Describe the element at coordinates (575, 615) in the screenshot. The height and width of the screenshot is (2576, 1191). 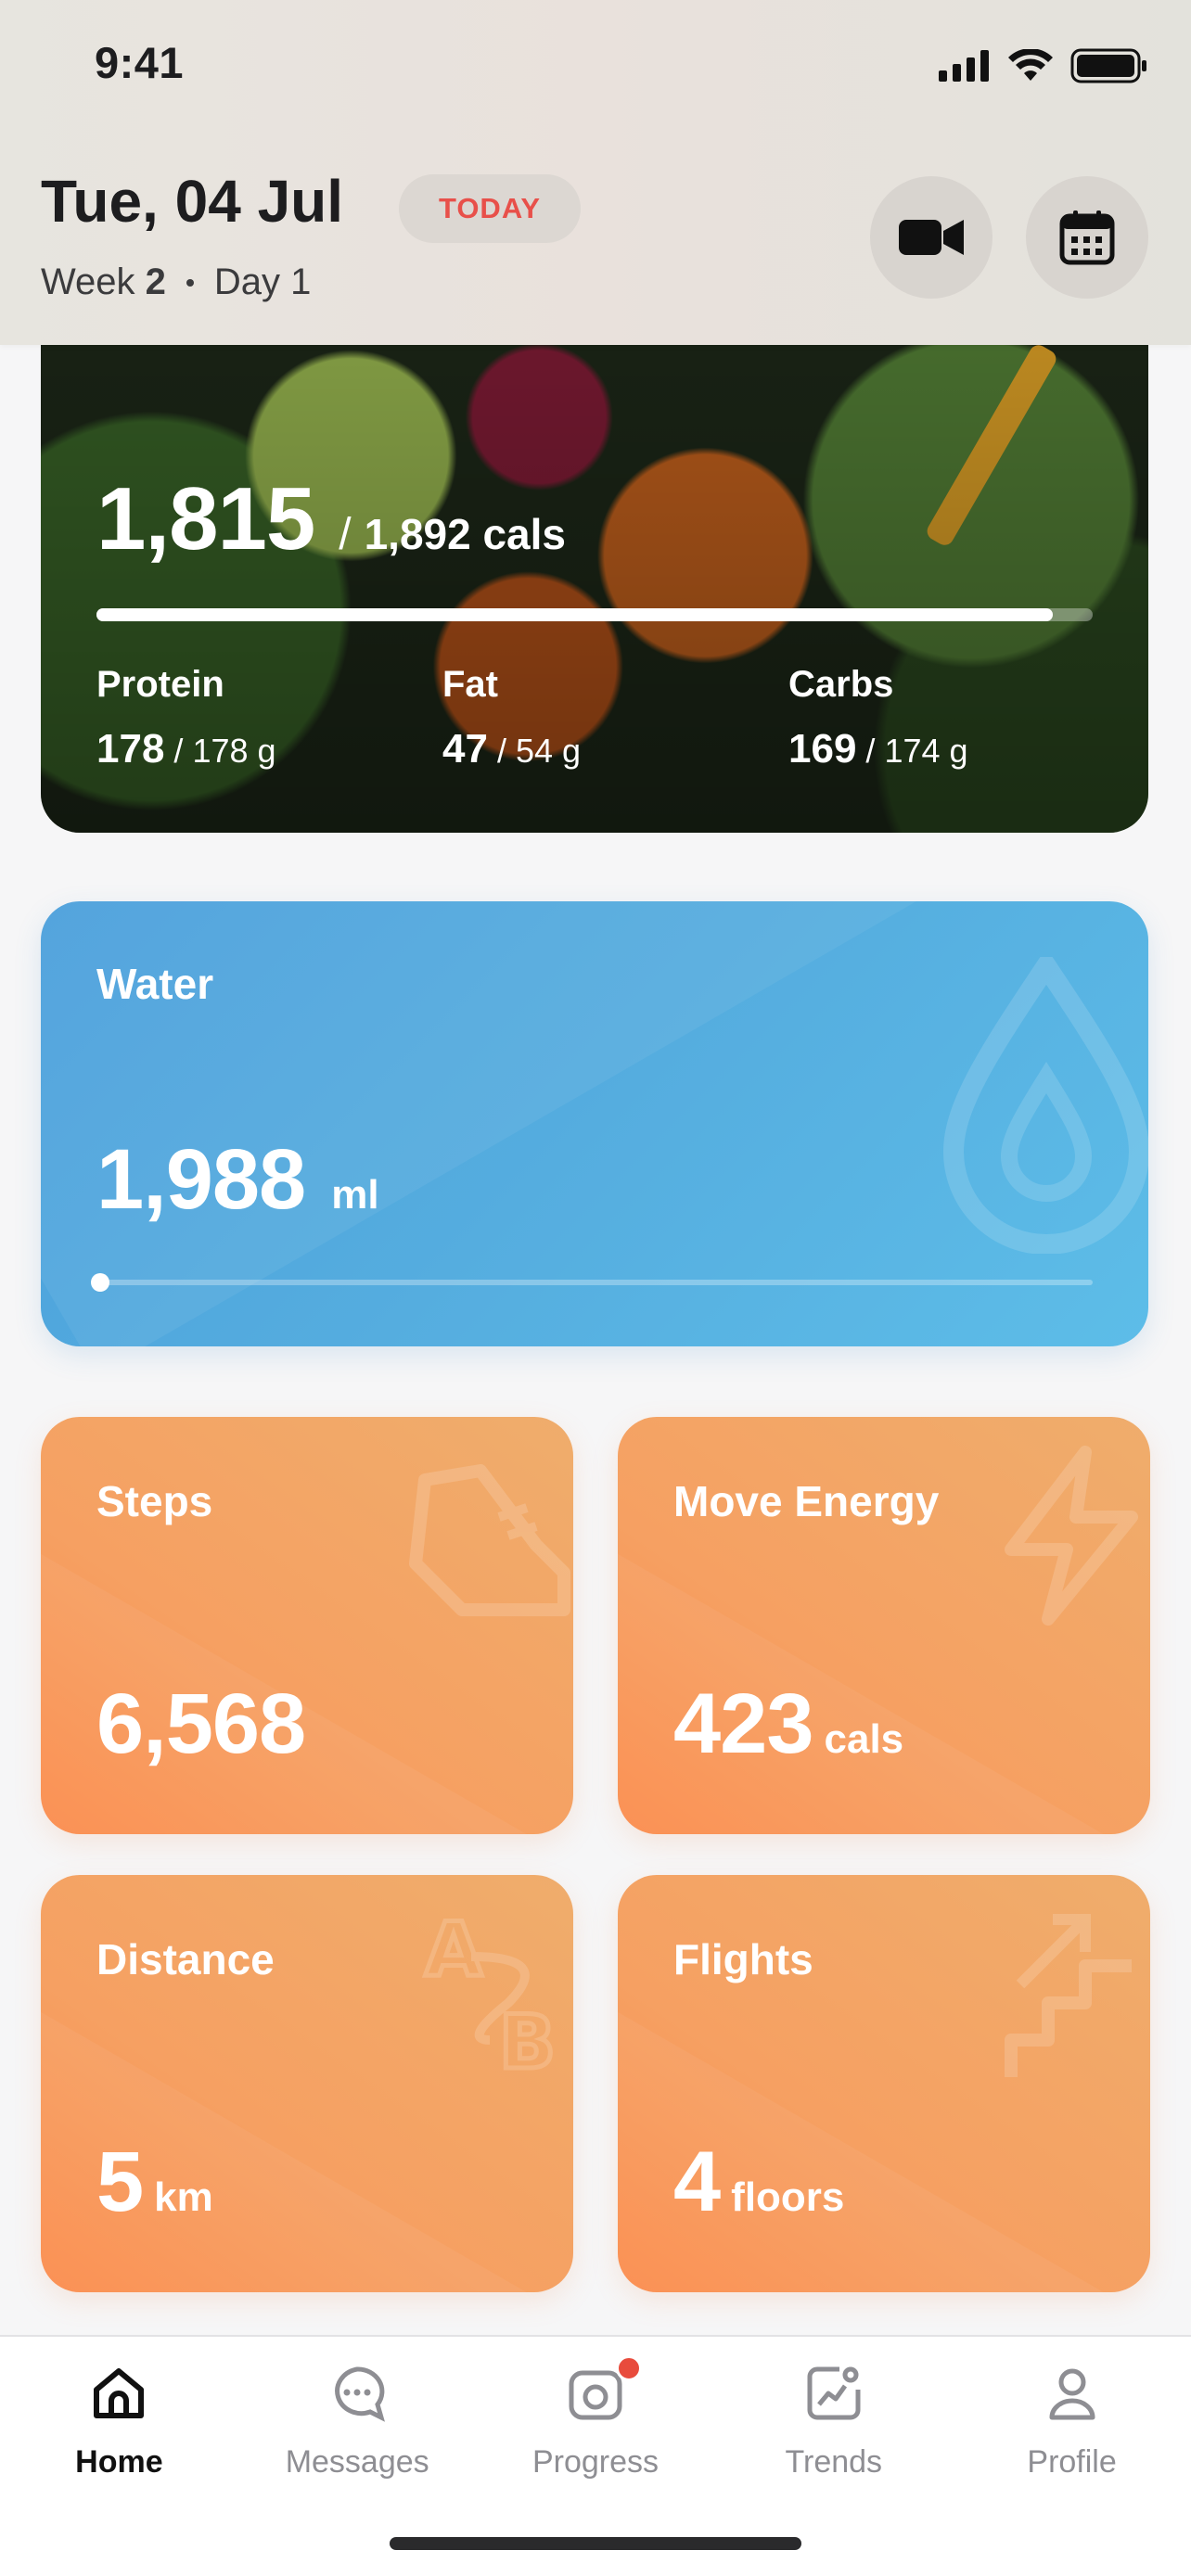
I see `calories-progress-fill` at that location.